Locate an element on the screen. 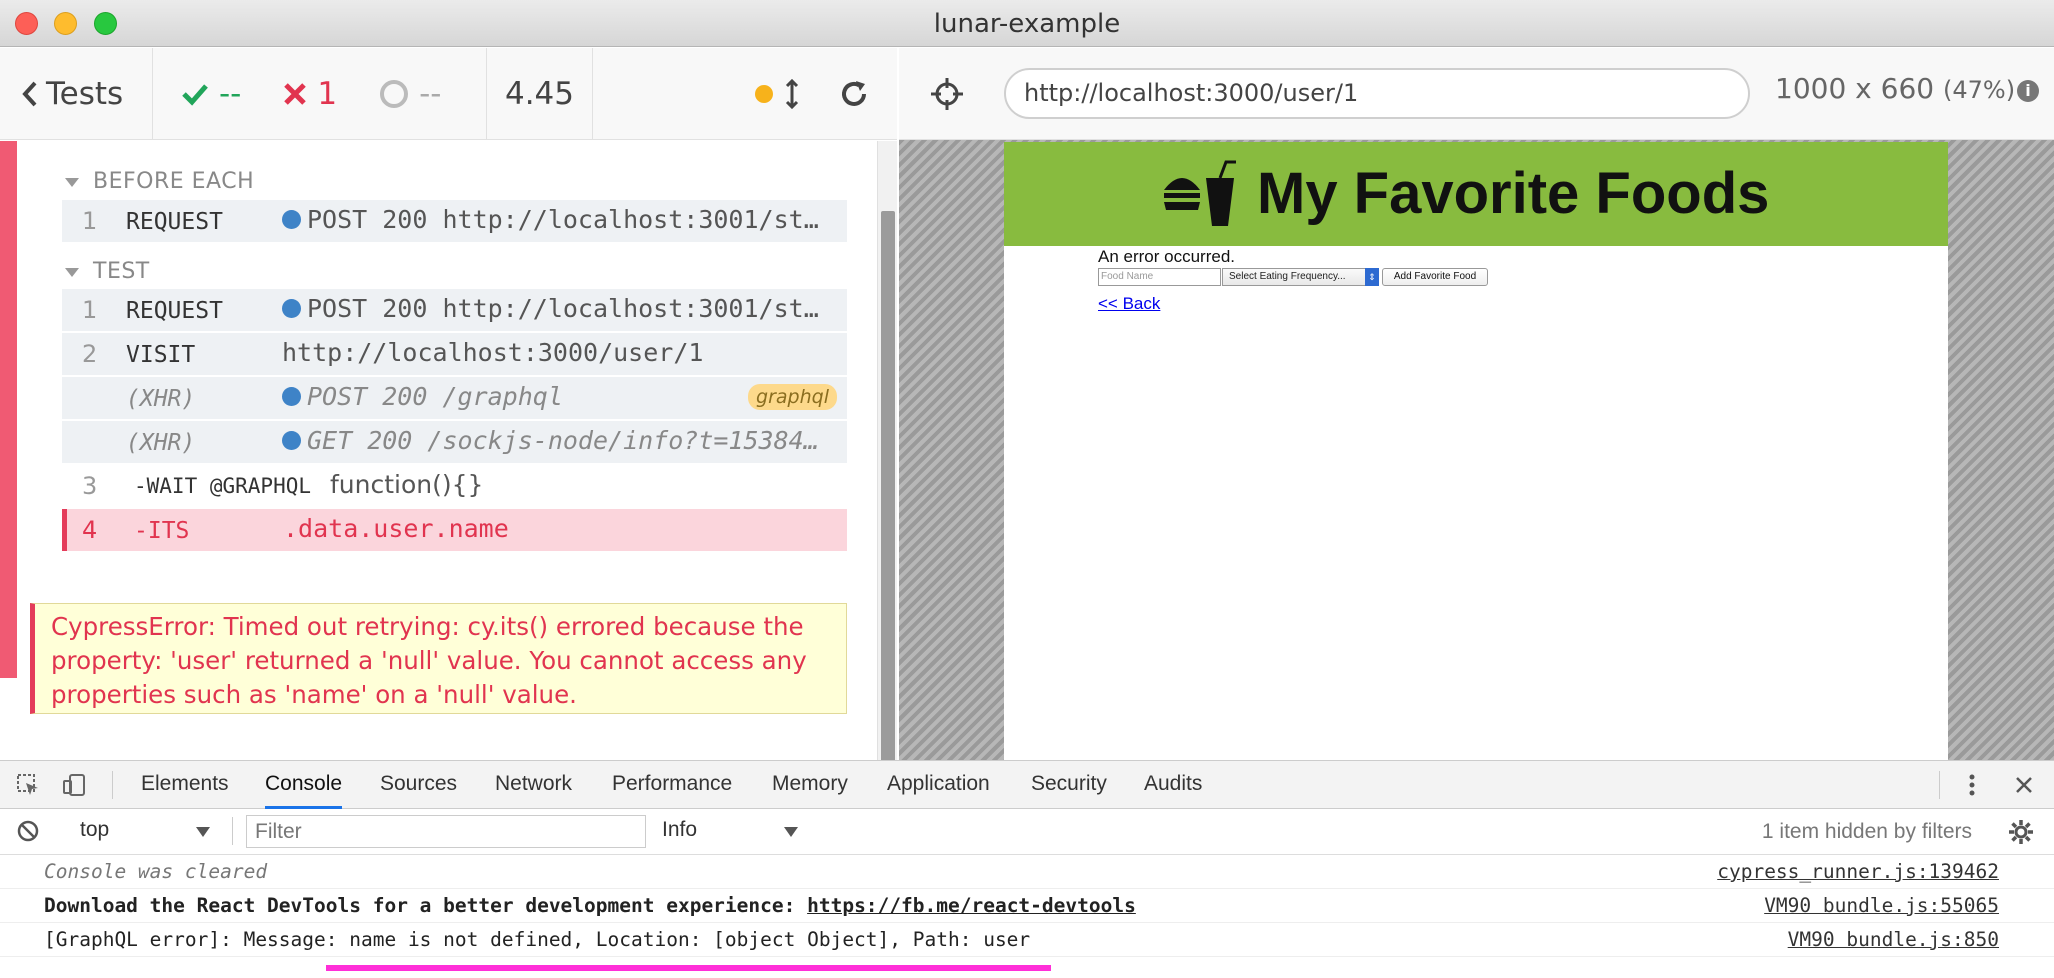  duration: 4.45 is located at coordinates (540, 93).